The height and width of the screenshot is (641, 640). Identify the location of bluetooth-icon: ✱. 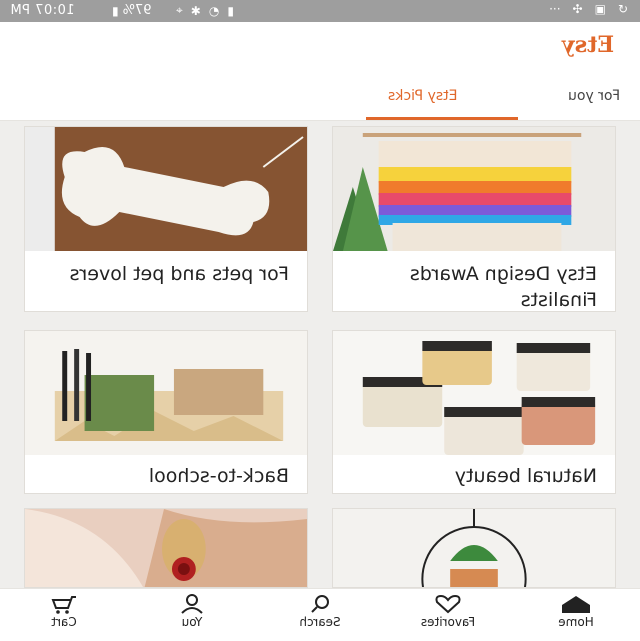
(195, 10).